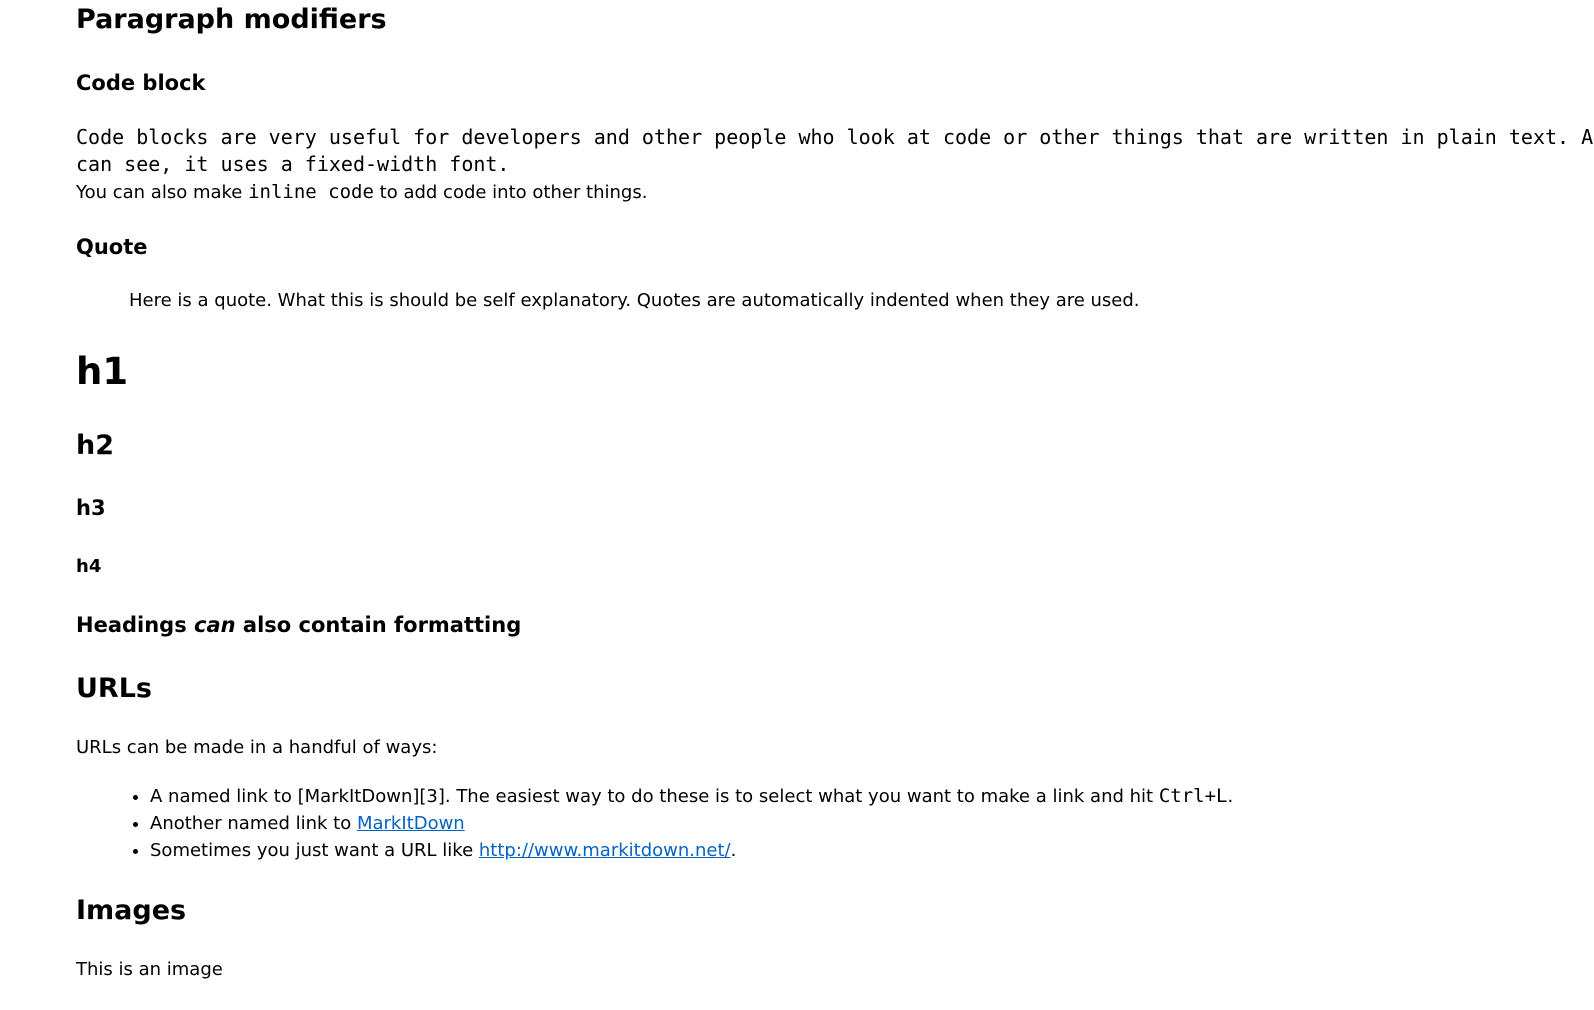 This screenshot has width=1594, height=1010. I want to click on heading-formatted-emphasis: can, so click(215, 625).